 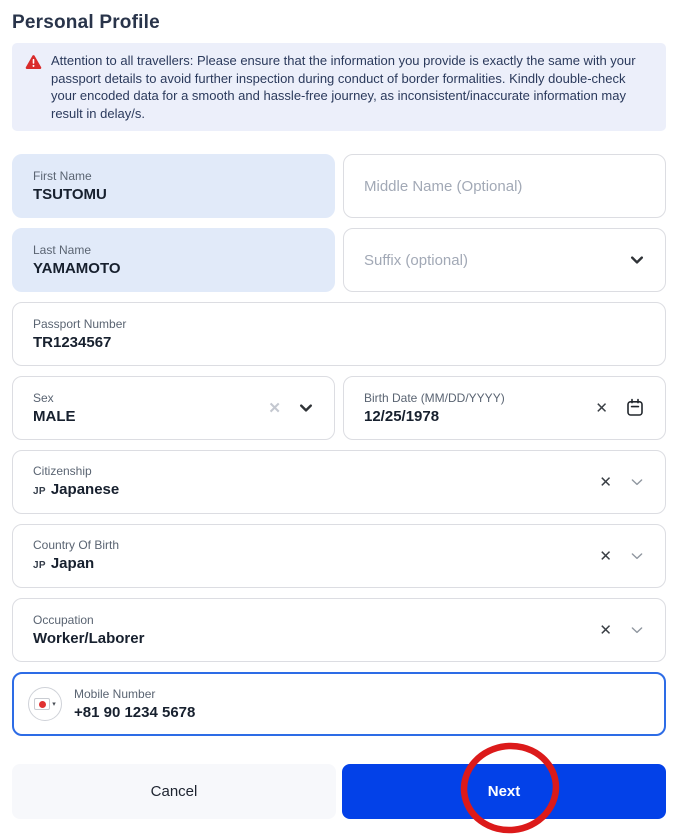 I want to click on citizenship-trailing: ✕, so click(x=632, y=482).